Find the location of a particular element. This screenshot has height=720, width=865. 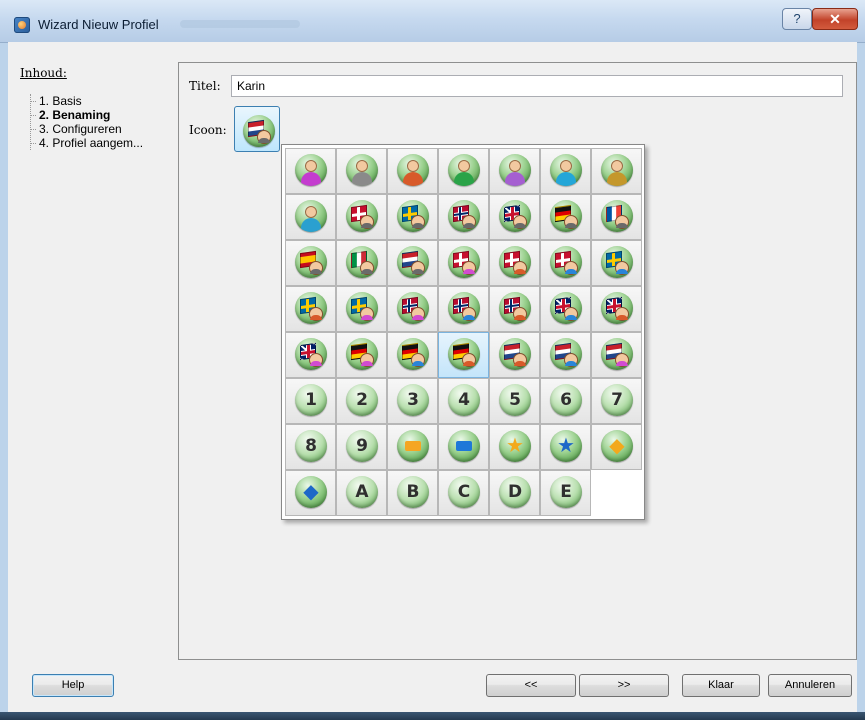

icon-option-4: 4 is located at coordinates (463, 401).